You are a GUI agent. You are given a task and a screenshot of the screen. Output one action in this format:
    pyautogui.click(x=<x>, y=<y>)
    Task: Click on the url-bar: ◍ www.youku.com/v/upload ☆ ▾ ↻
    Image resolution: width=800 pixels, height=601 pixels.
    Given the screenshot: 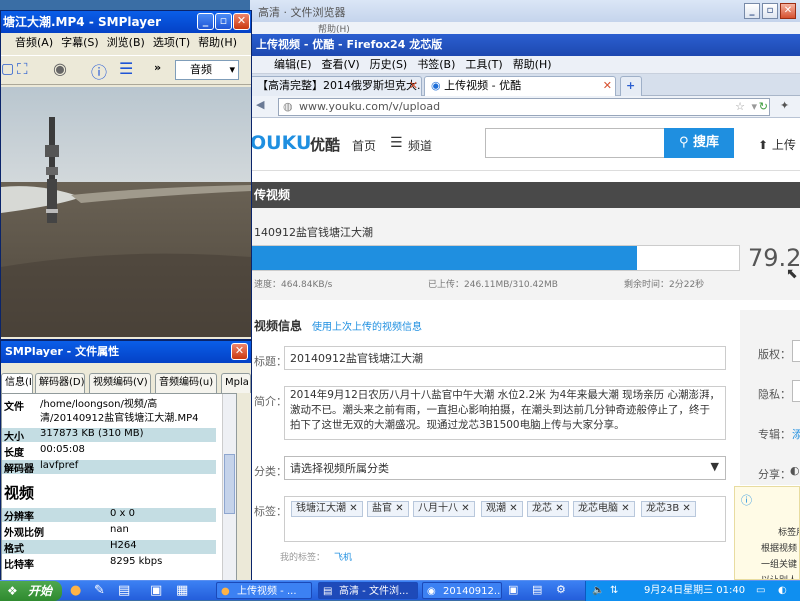 What is the action you would take?
    pyautogui.click(x=524, y=107)
    